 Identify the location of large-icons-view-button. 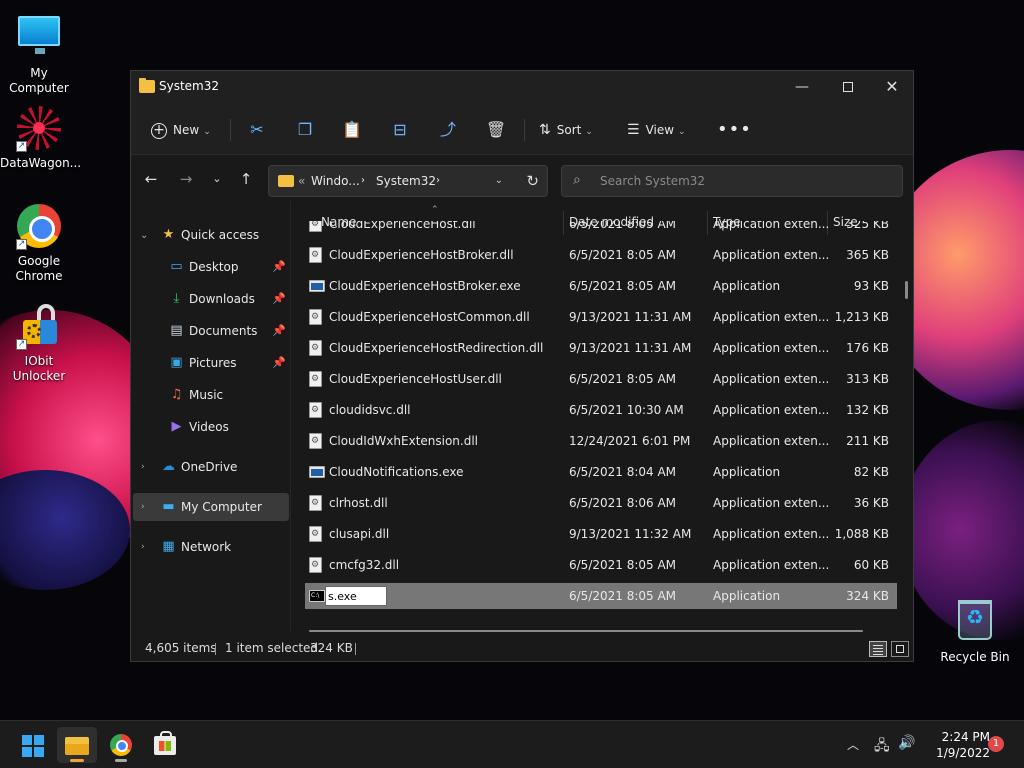
(900, 649).